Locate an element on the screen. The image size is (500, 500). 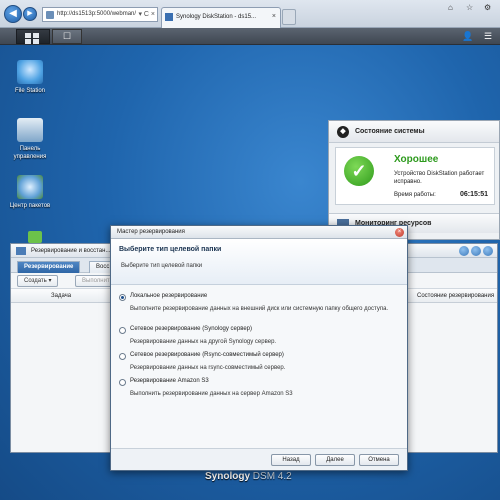
new-tab-button is located at coordinates (289, 17).